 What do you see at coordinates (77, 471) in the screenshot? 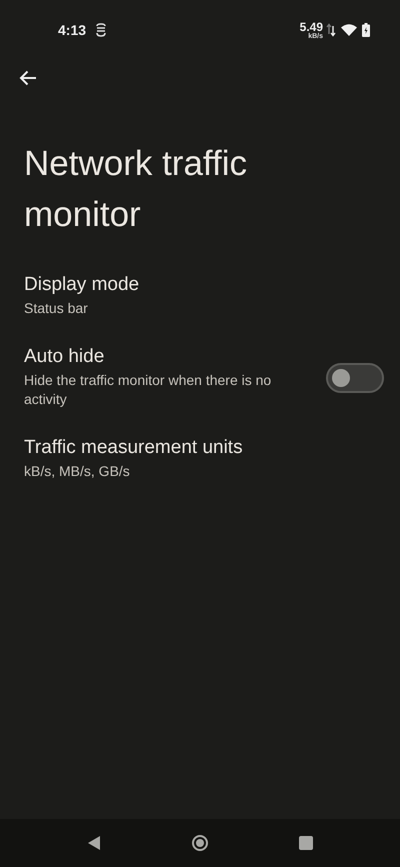
I see `setting-summary: kB/s, MB/s, GB/s` at bounding box center [77, 471].